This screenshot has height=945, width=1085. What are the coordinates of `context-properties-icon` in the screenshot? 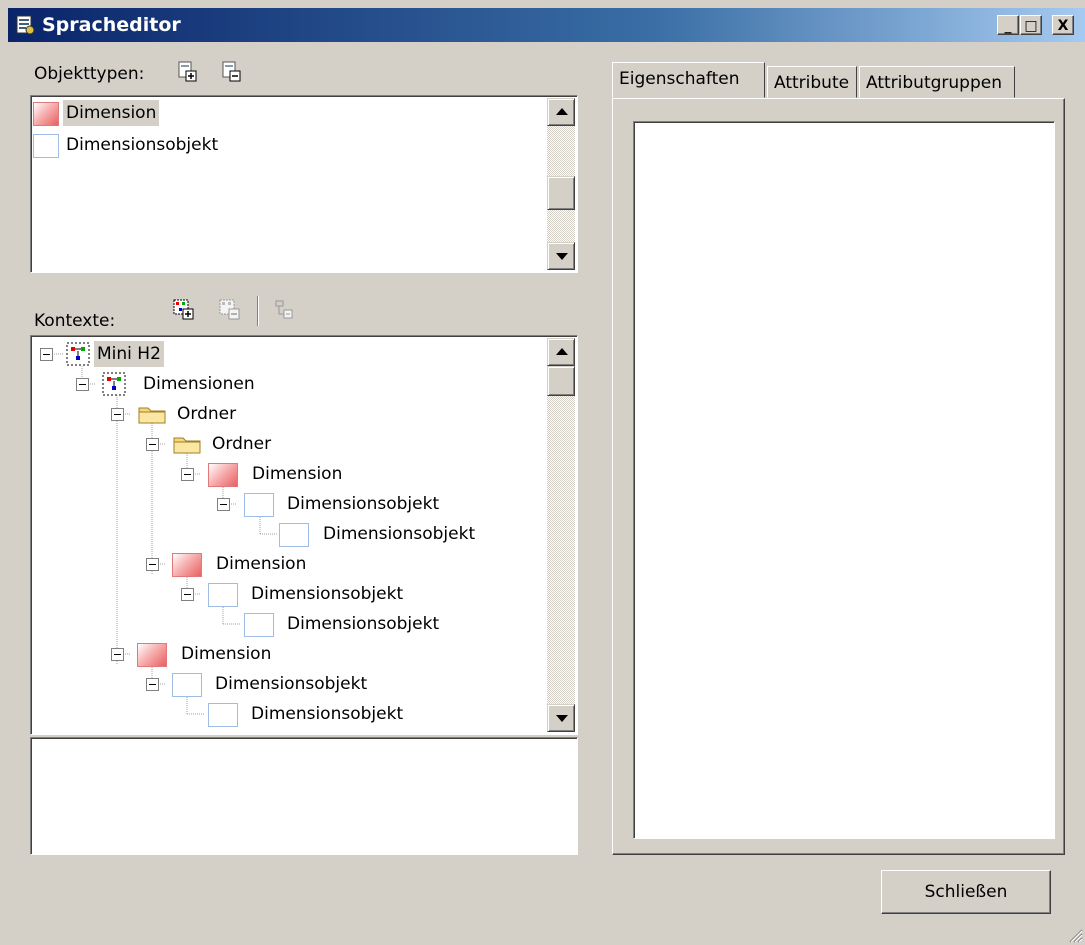 It's located at (283, 309).